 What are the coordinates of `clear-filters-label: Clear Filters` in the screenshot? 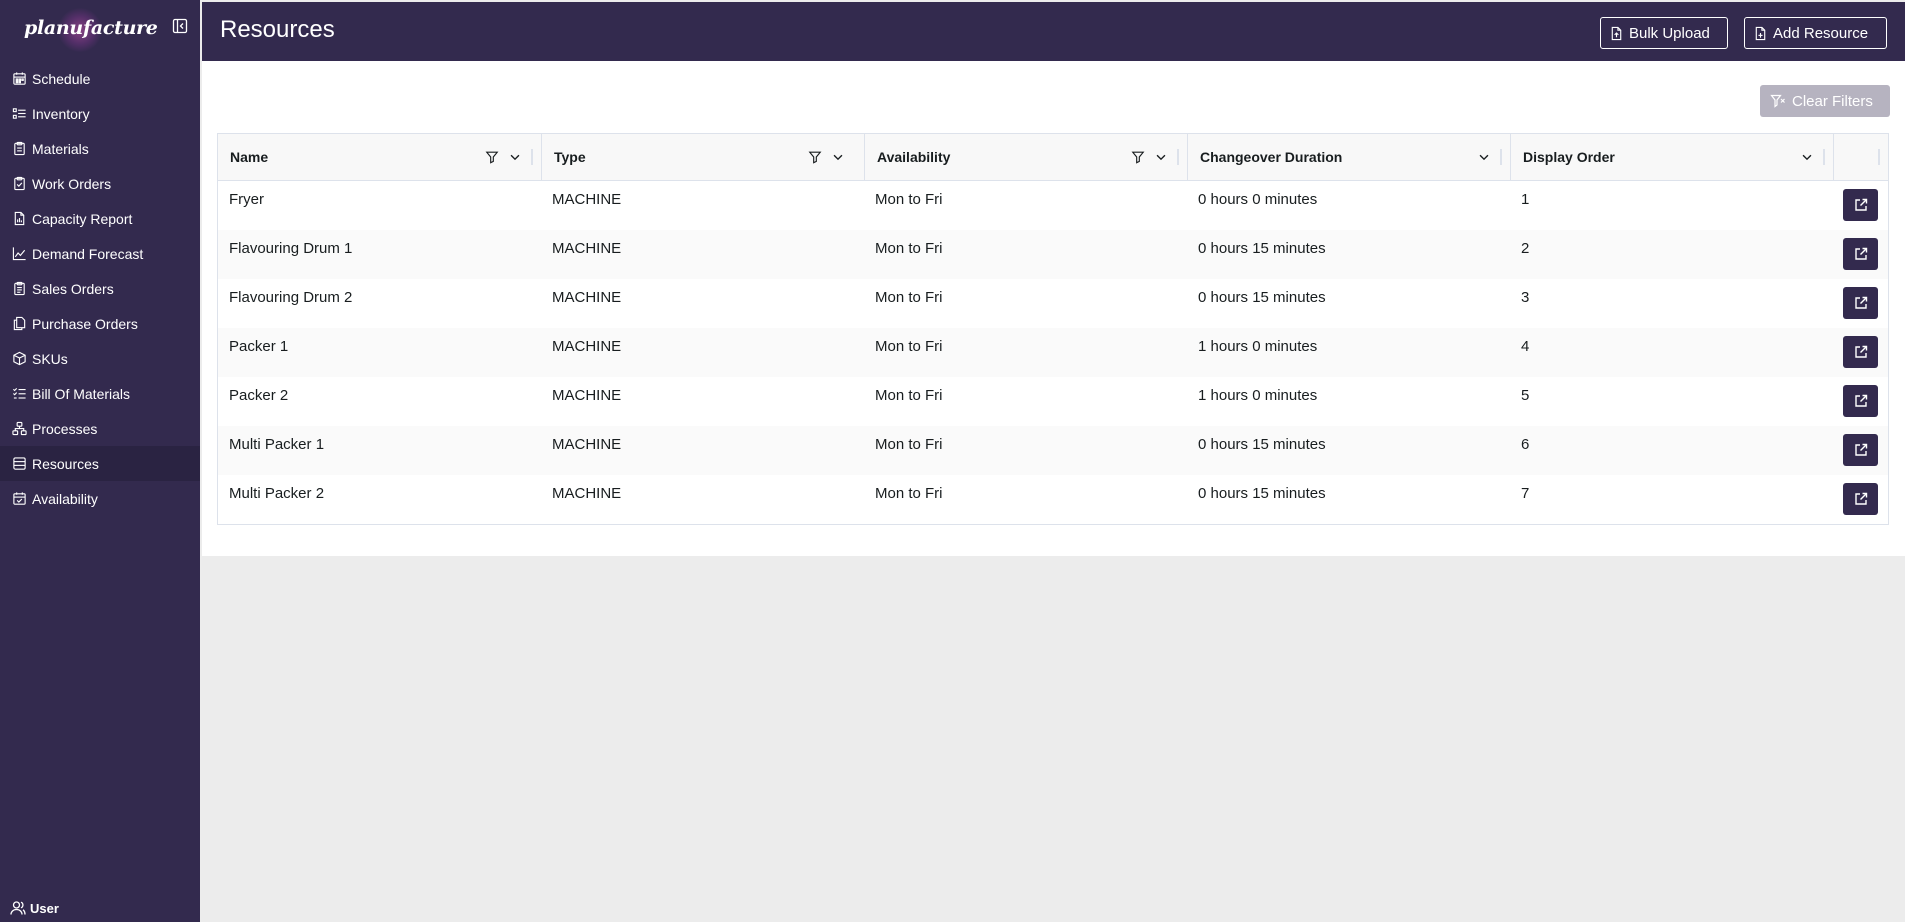 It's located at (1832, 101).